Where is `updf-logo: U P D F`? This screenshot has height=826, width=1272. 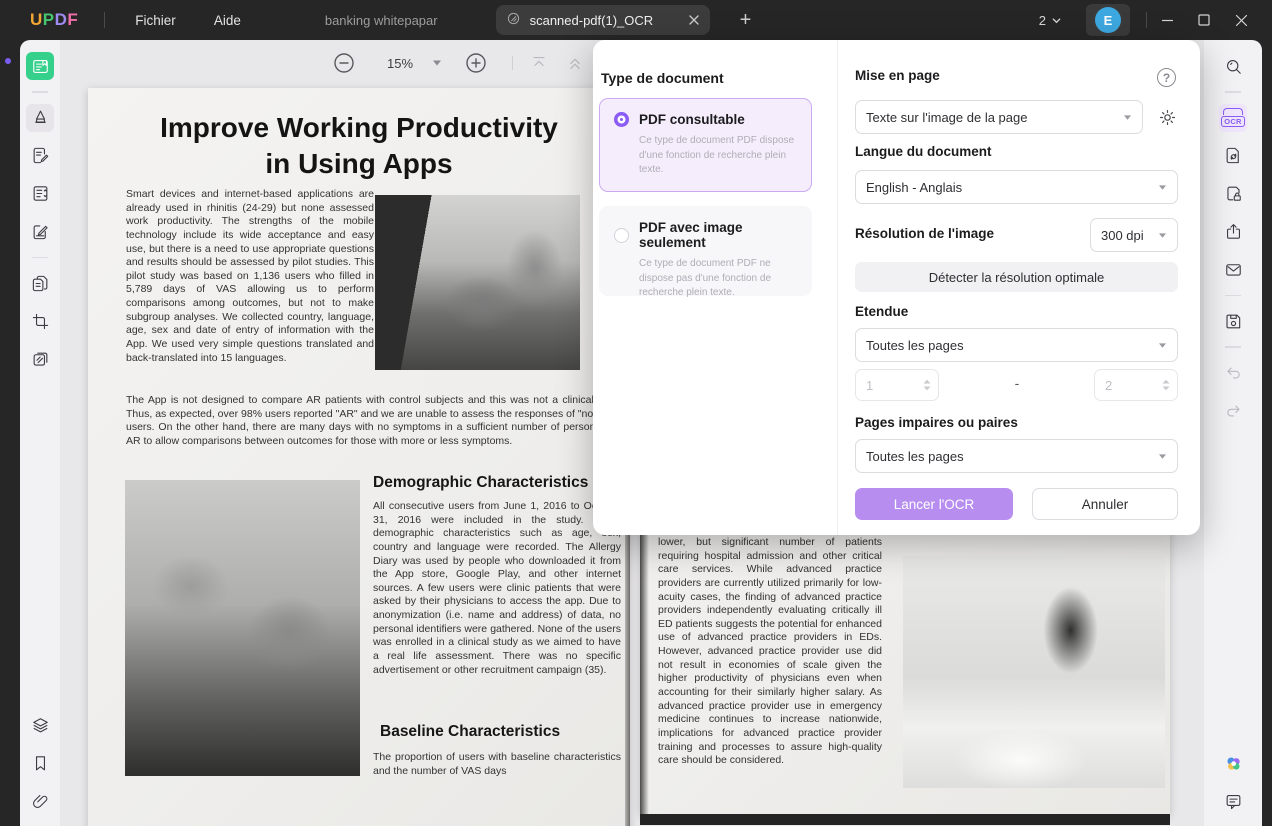
updf-logo: U P D F is located at coordinates (54, 20).